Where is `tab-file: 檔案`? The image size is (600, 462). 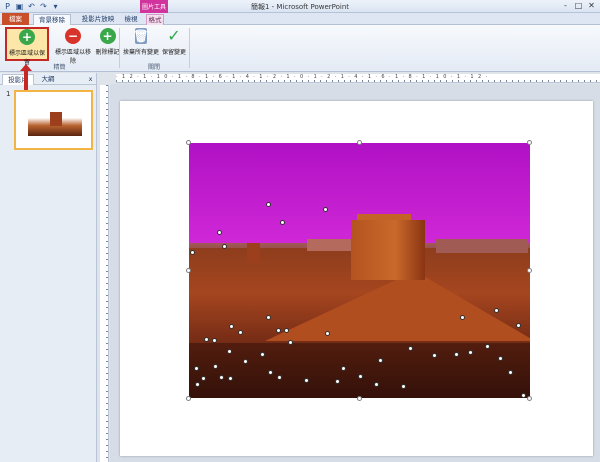 tab-file: 檔案 is located at coordinates (15, 19).